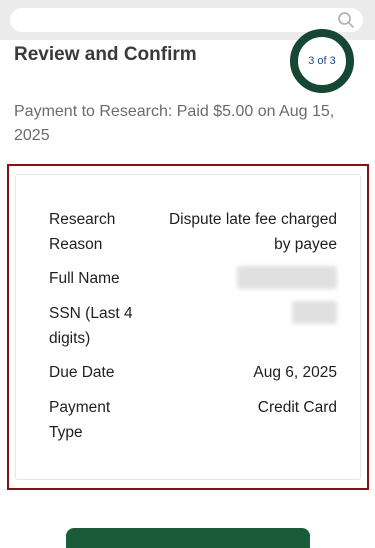  I want to click on payment-type-value: Credit Card, so click(297, 407).